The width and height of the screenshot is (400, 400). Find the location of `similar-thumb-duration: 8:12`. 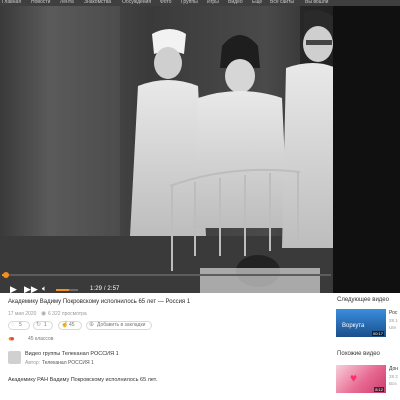

similar-thumb-duration: 8:12 is located at coordinates (379, 389).